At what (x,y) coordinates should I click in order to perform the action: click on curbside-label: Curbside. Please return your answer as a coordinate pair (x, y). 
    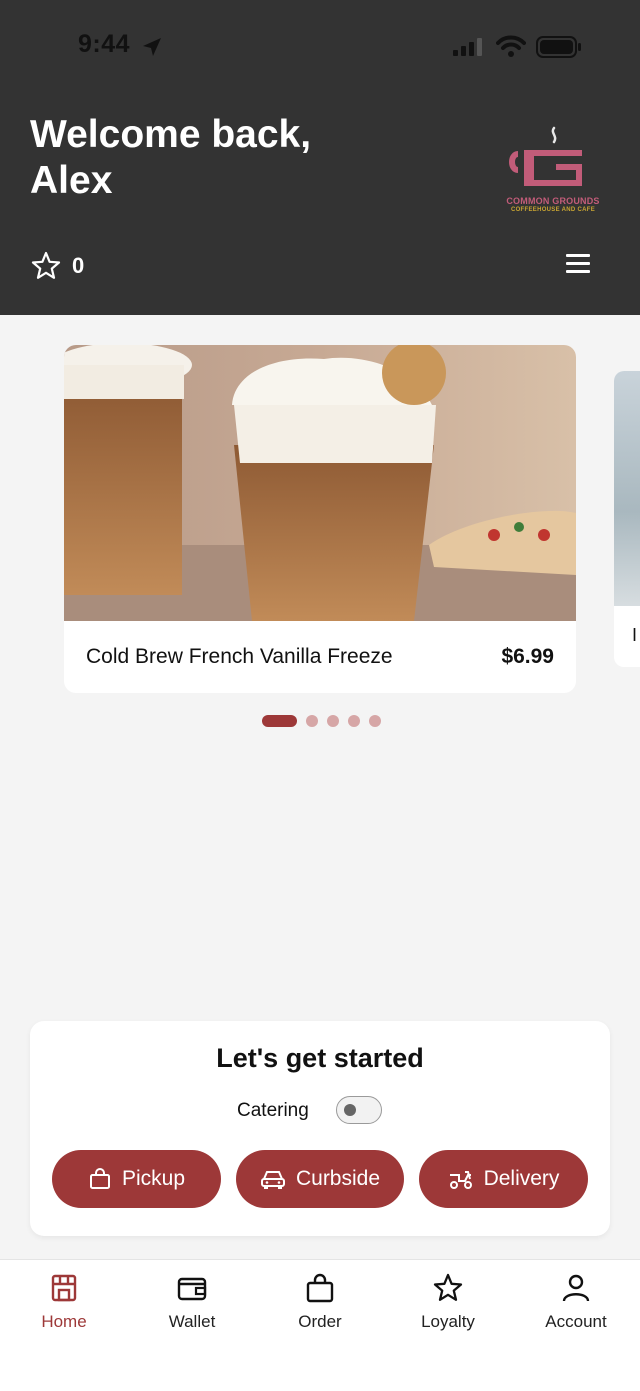
    Looking at the image, I should click on (338, 1178).